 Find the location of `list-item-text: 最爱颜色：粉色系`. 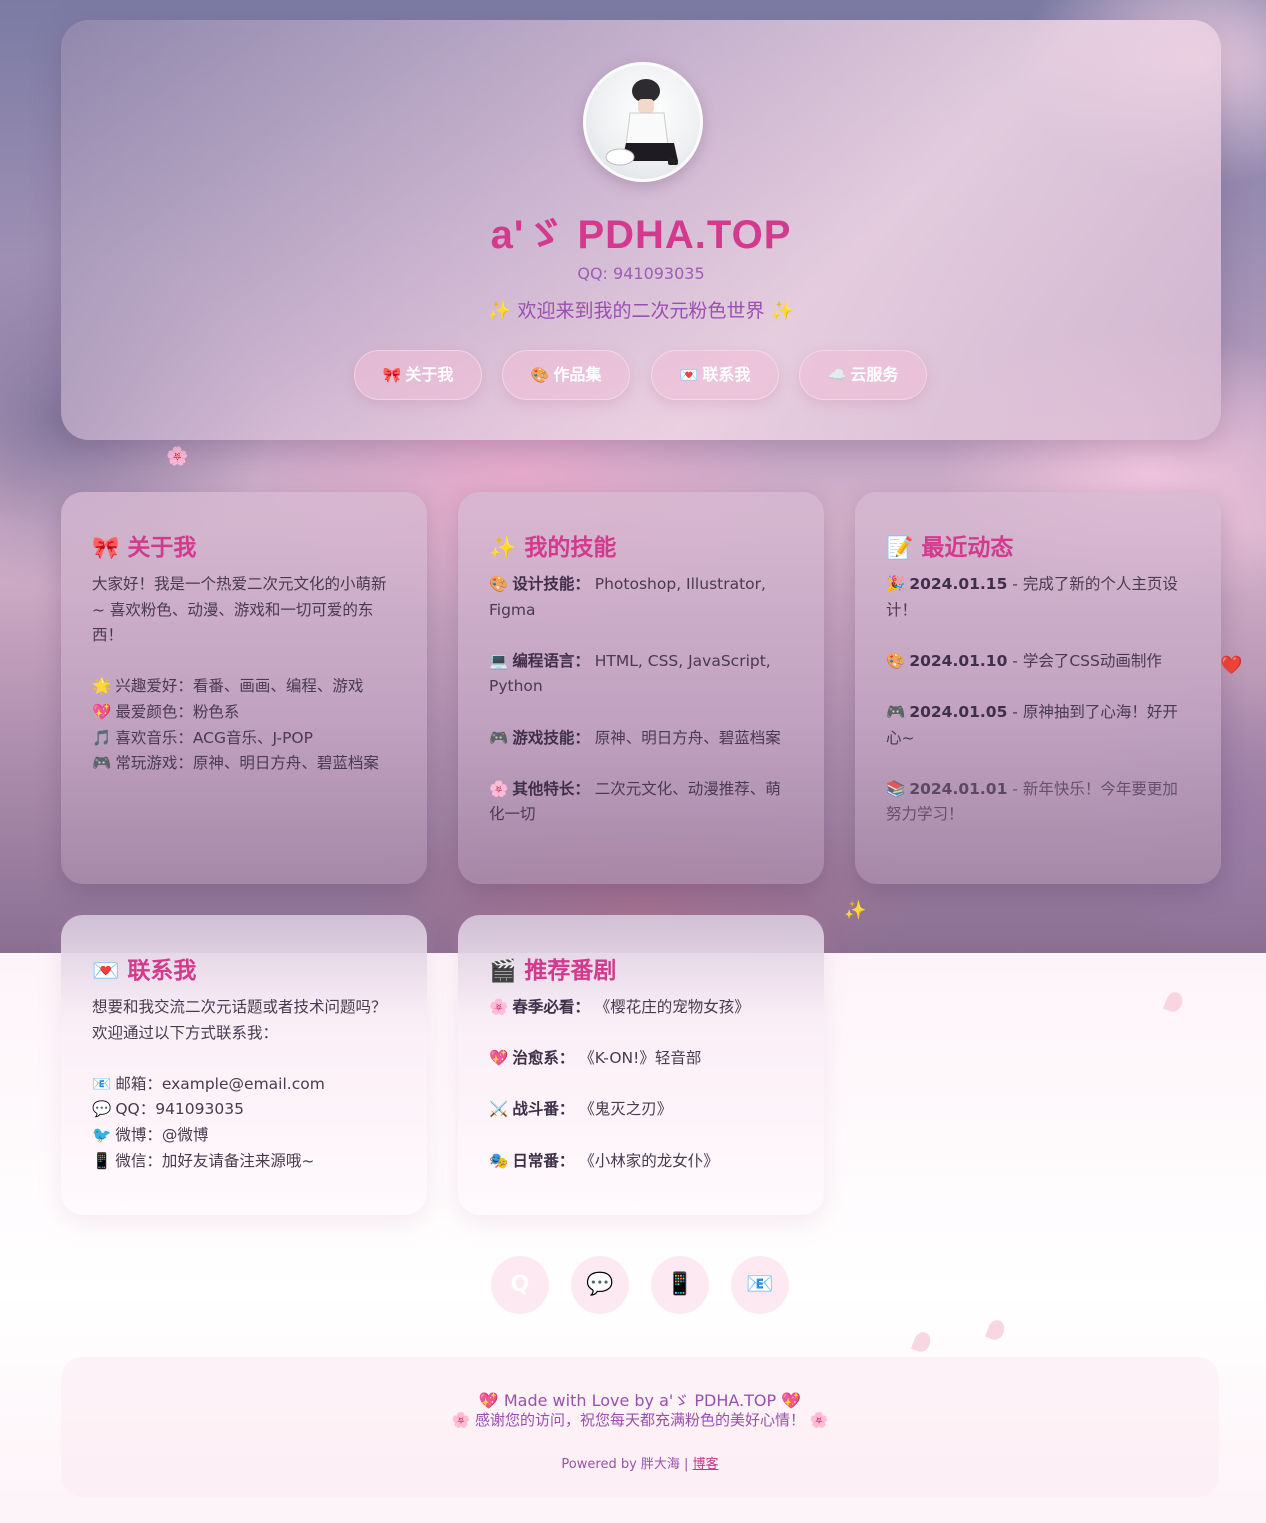

list-item-text: 最爱颜色：粉色系 is located at coordinates (177, 711).